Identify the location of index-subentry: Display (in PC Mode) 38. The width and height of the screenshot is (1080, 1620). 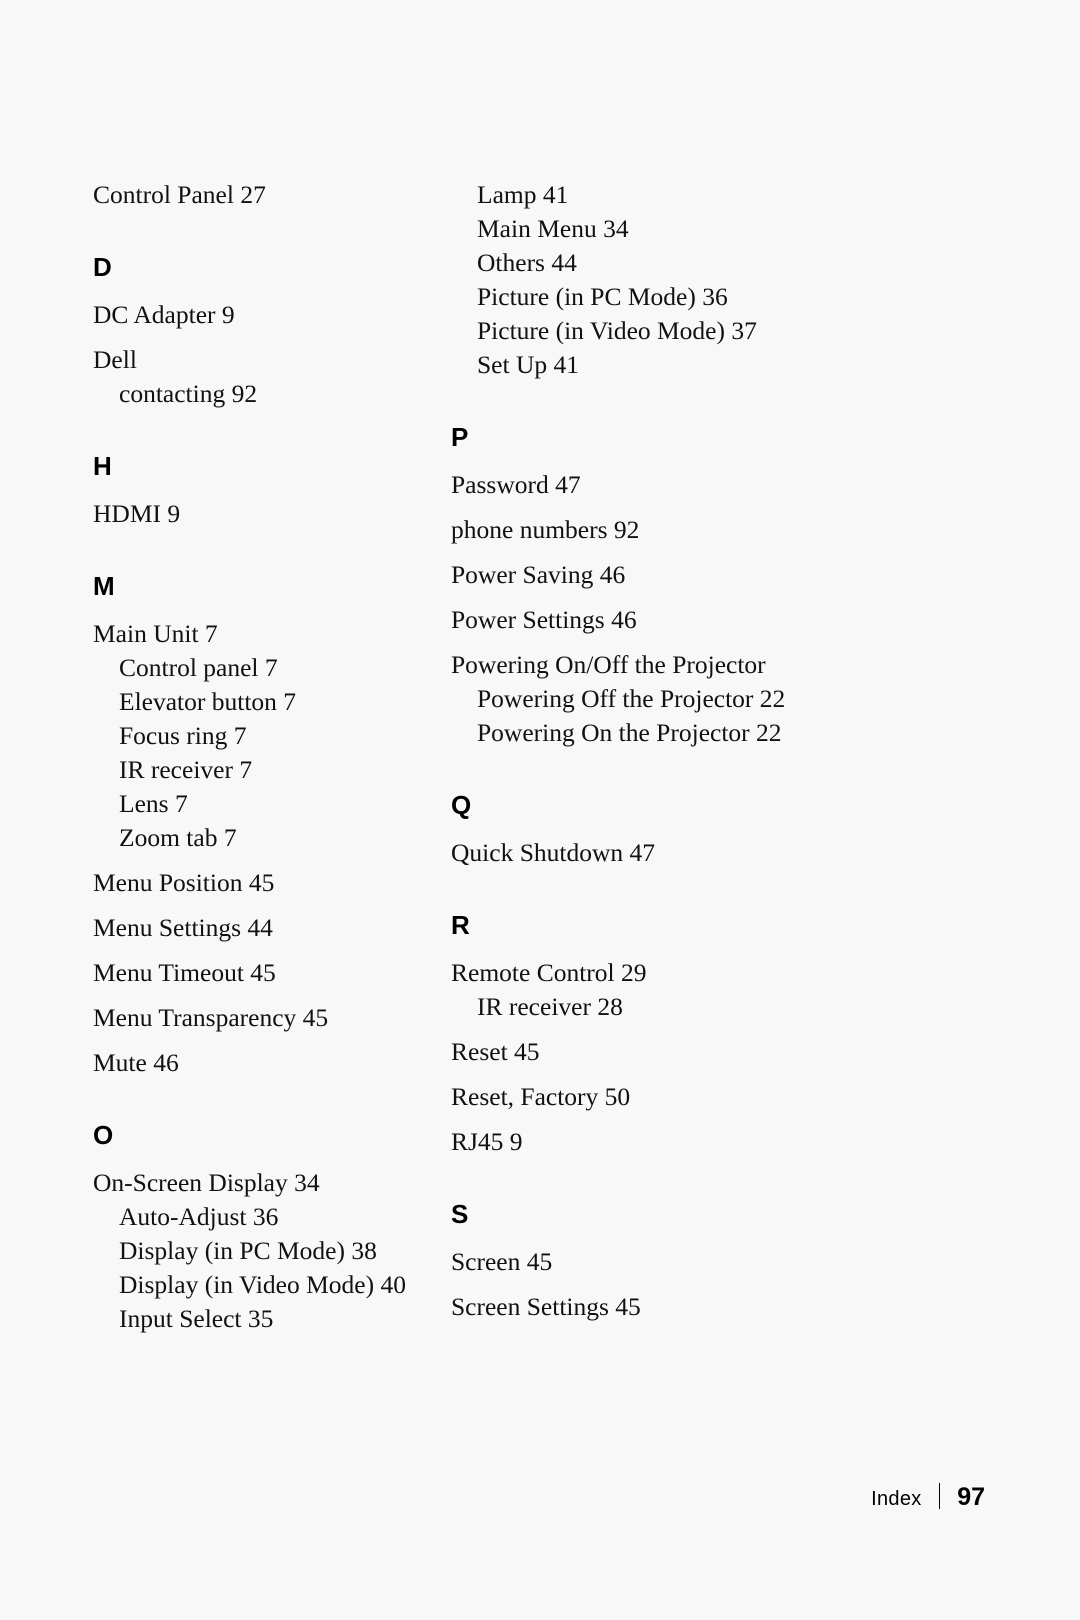
(248, 1250).